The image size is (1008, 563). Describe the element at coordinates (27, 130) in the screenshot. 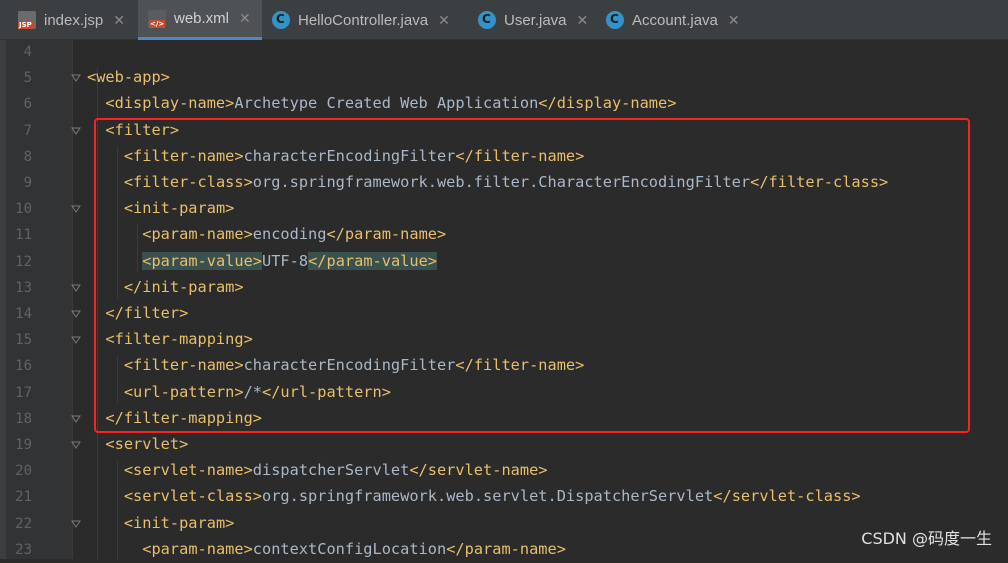

I see `line-number: 7` at that location.